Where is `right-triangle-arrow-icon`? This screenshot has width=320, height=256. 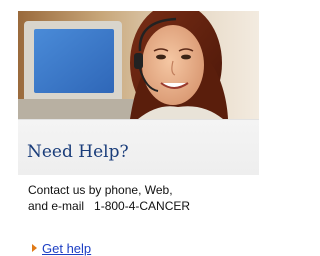
right-triangle-arrow-icon is located at coordinates (34, 248).